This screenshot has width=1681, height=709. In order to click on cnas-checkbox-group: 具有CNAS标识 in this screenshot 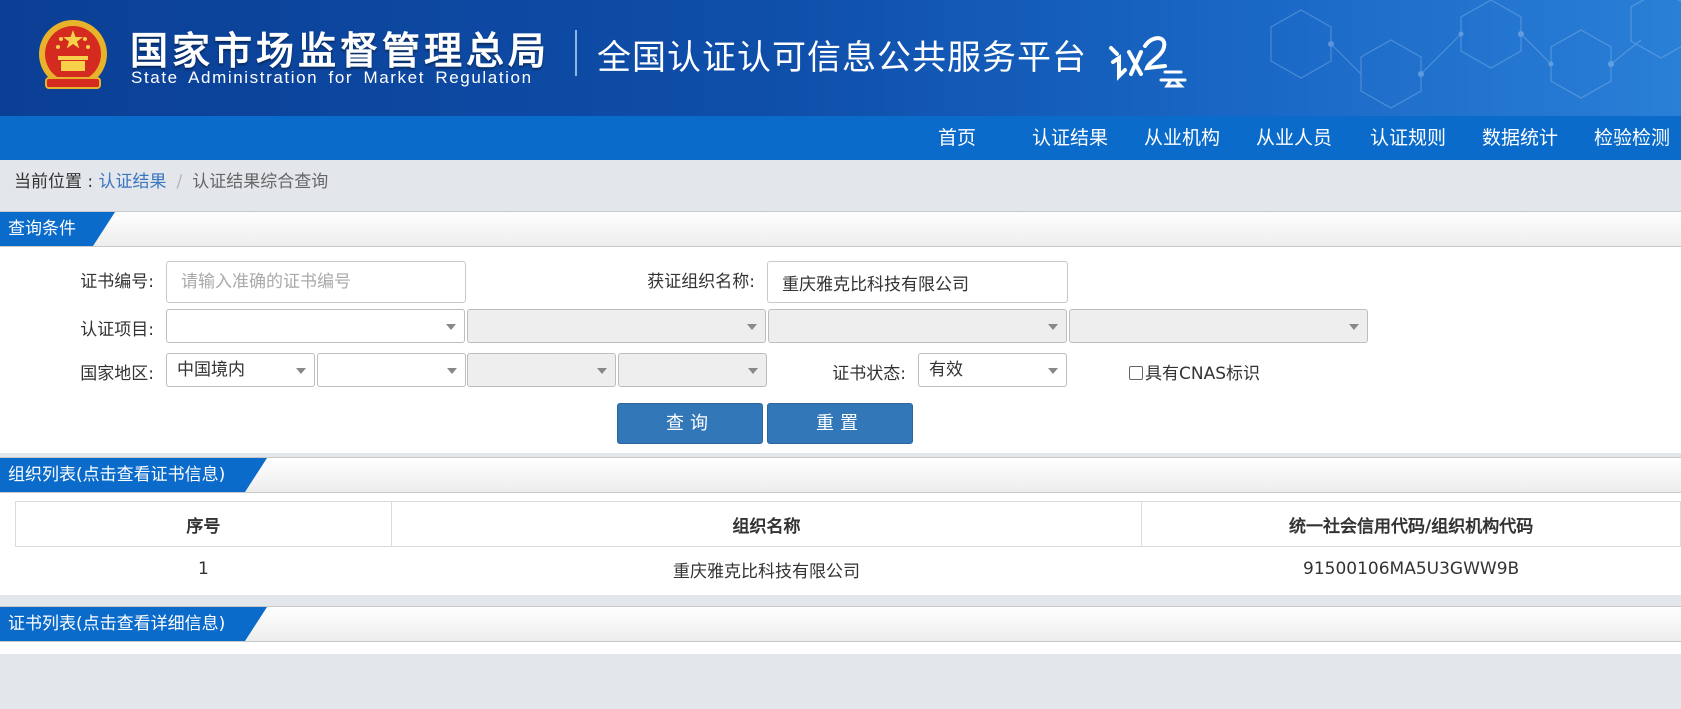, I will do `click(1194, 374)`.